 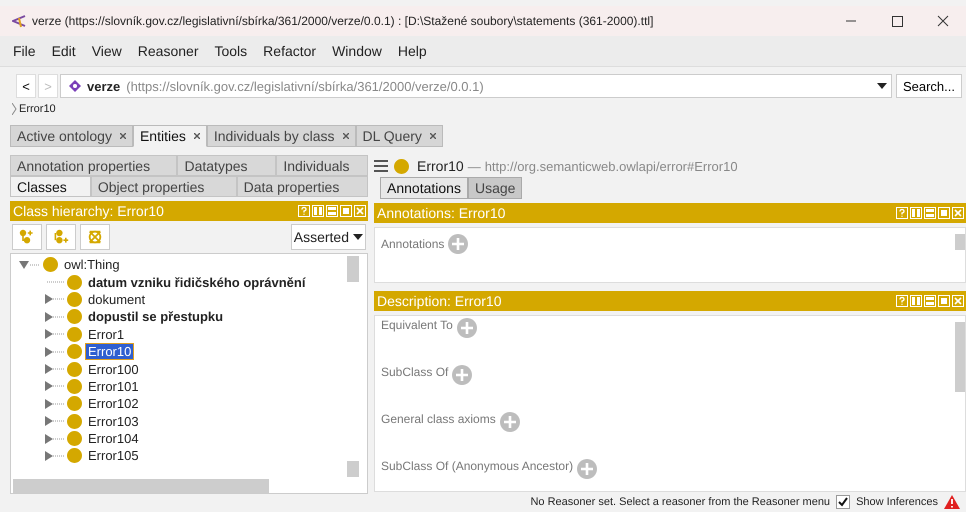 I want to click on add-sibling-icon, so click(x=61, y=237).